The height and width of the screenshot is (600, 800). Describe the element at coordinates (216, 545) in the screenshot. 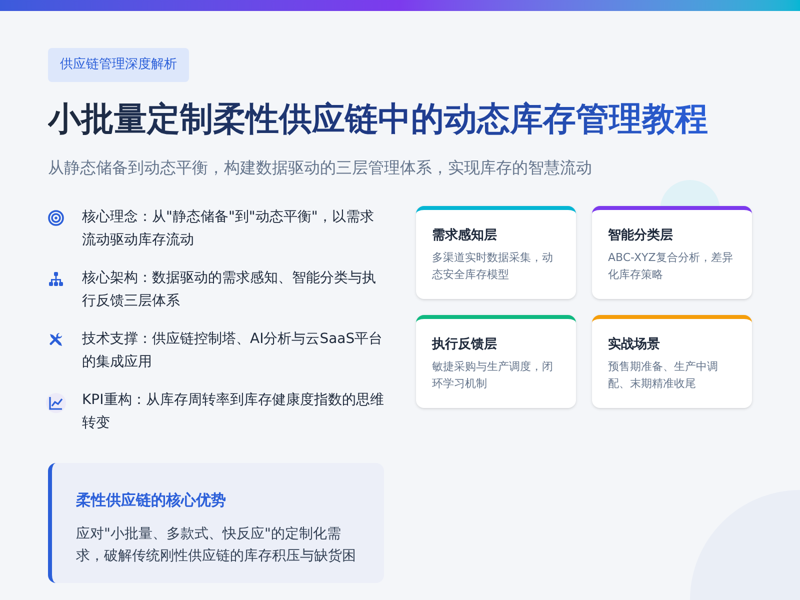

I see `advantage-text: 应对"小批量、多款式、快反应"的定制化需求，破解传统刚性供应链的库存积压与缺货困` at that location.